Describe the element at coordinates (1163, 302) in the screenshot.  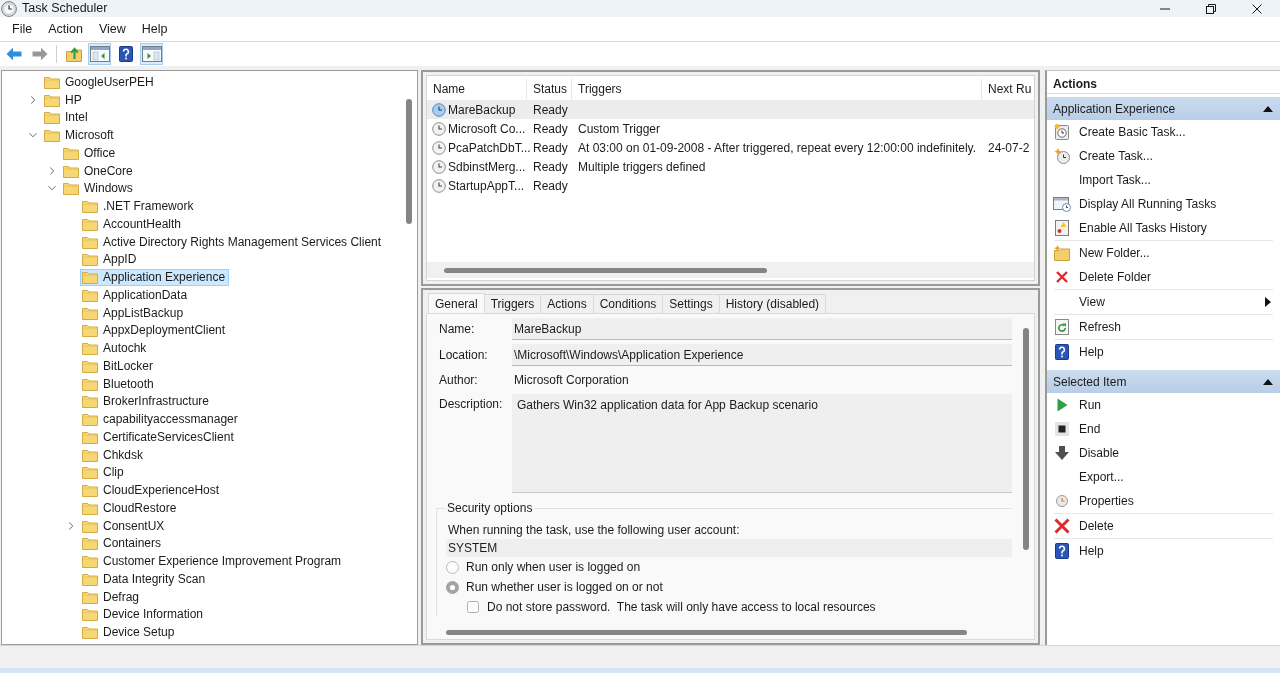
I see `command-link: View` at that location.